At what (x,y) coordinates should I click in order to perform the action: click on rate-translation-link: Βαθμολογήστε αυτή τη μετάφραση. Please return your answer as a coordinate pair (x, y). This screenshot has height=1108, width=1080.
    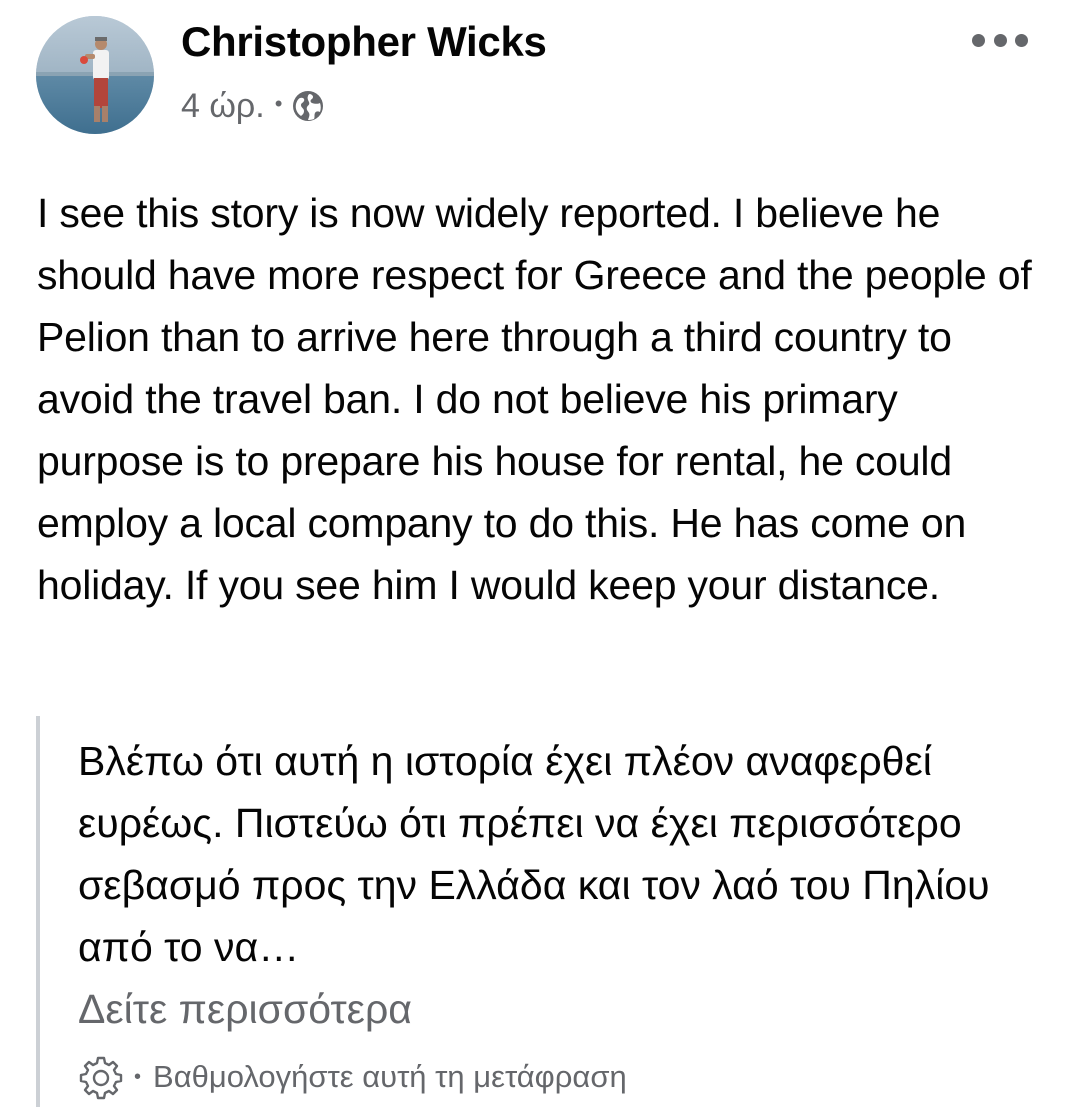
    Looking at the image, I should click on (390, 1077).